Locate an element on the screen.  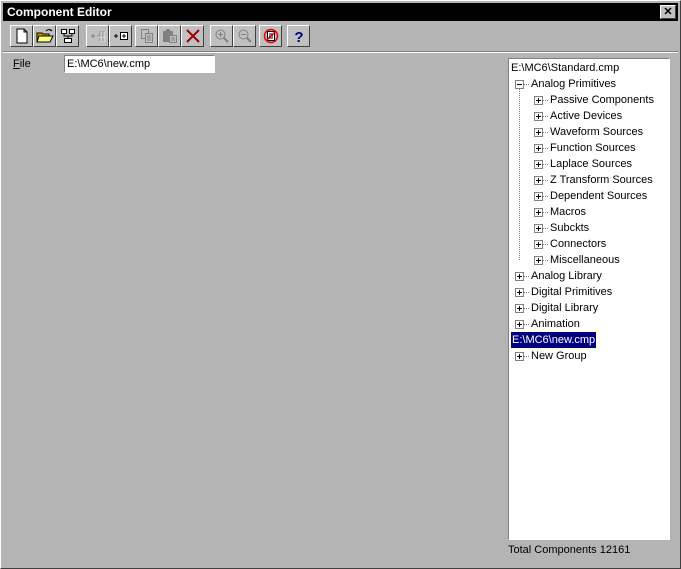
close-icon: ✕ is located at coordinates (668, 12).